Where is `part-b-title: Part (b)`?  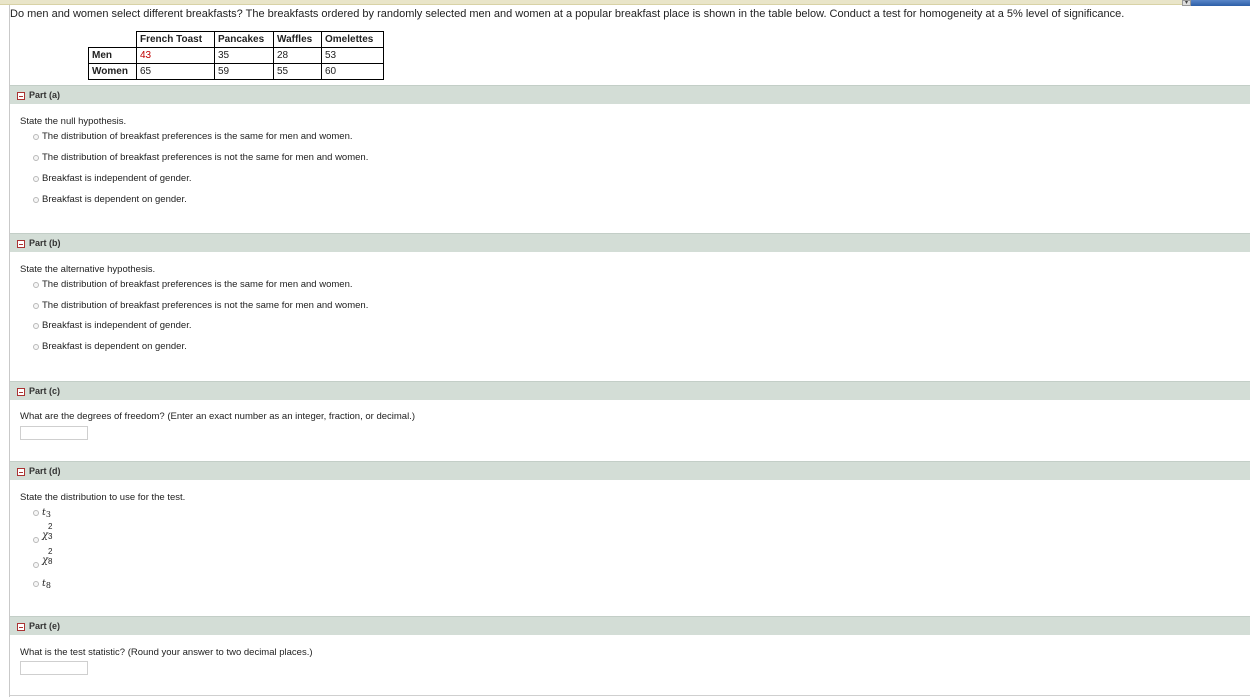
part-b-title: Part (b) is located at coordinates (45, 243).